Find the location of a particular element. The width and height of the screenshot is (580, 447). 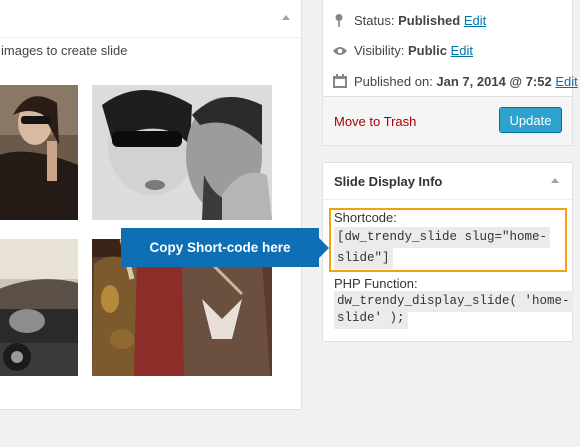

status-row: Status: Published Edit is located at coordinates (409, 21).